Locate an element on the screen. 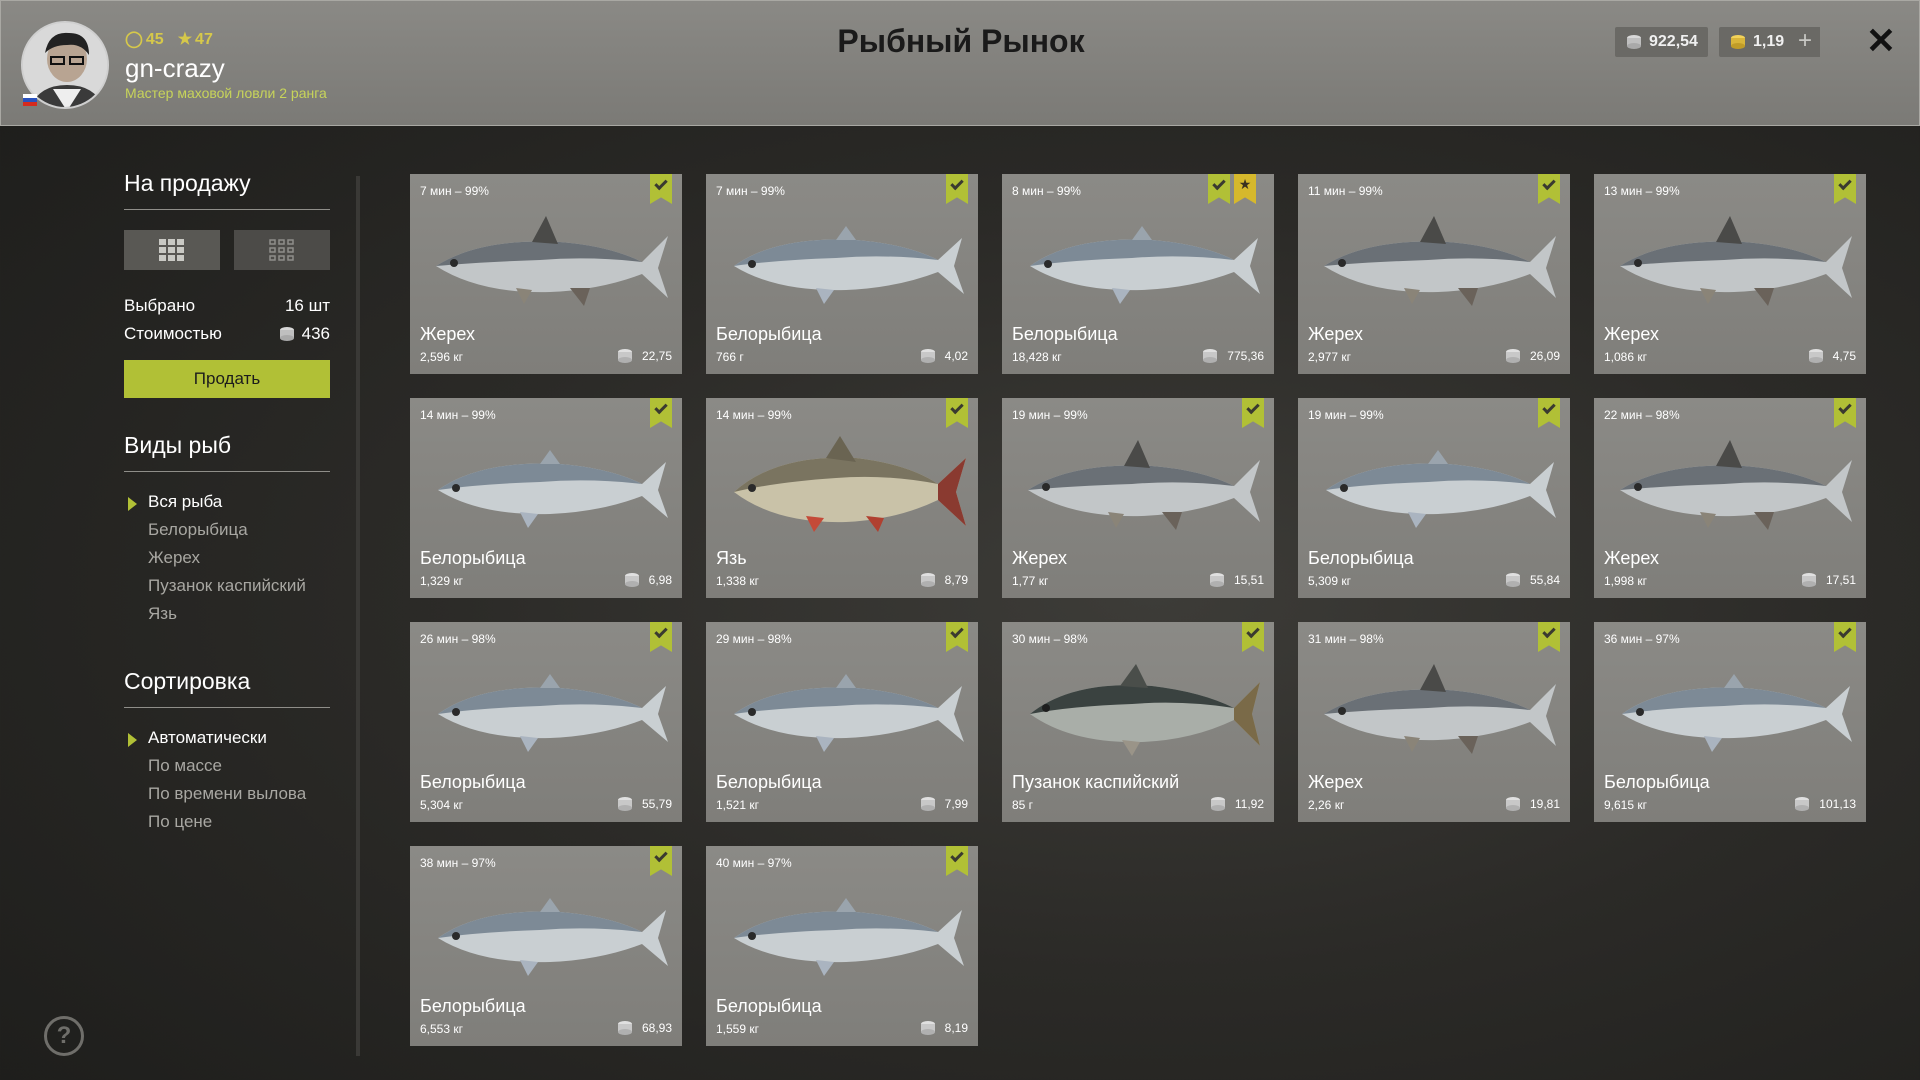 The height and width of the screenshot is (1080, 1920). grid-large-icon is located at coordinates (171, 250).